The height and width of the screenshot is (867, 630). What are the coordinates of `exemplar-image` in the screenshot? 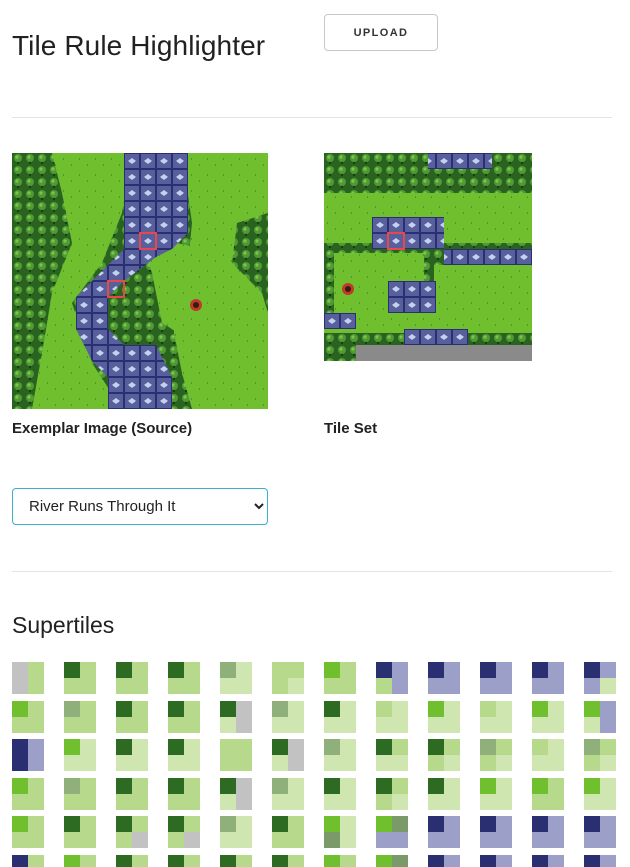 It's located at (140, 281).